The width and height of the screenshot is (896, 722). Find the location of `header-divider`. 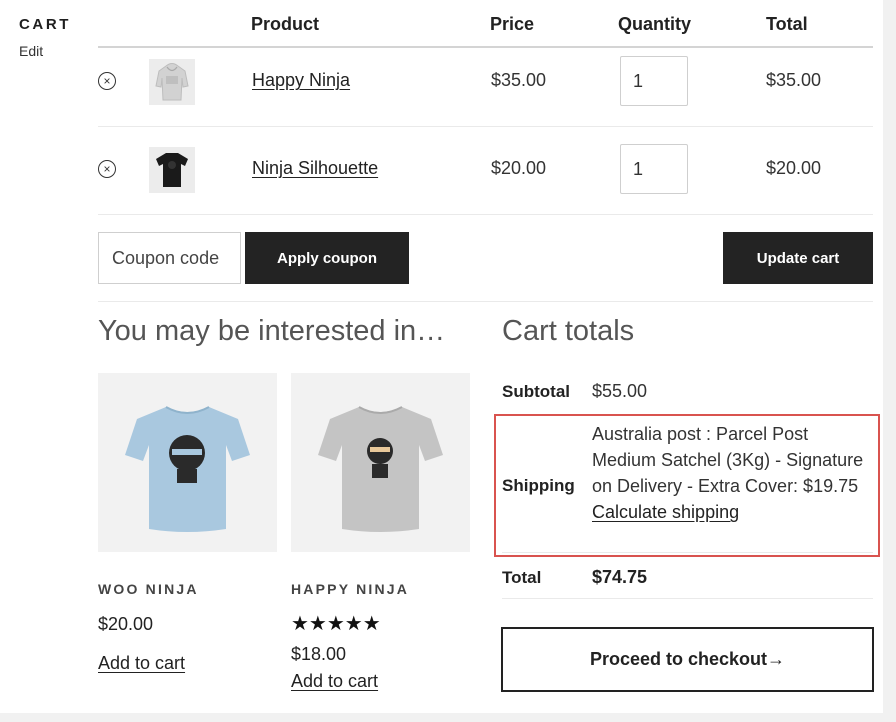

header-divider is located at coordinates (485, 47).